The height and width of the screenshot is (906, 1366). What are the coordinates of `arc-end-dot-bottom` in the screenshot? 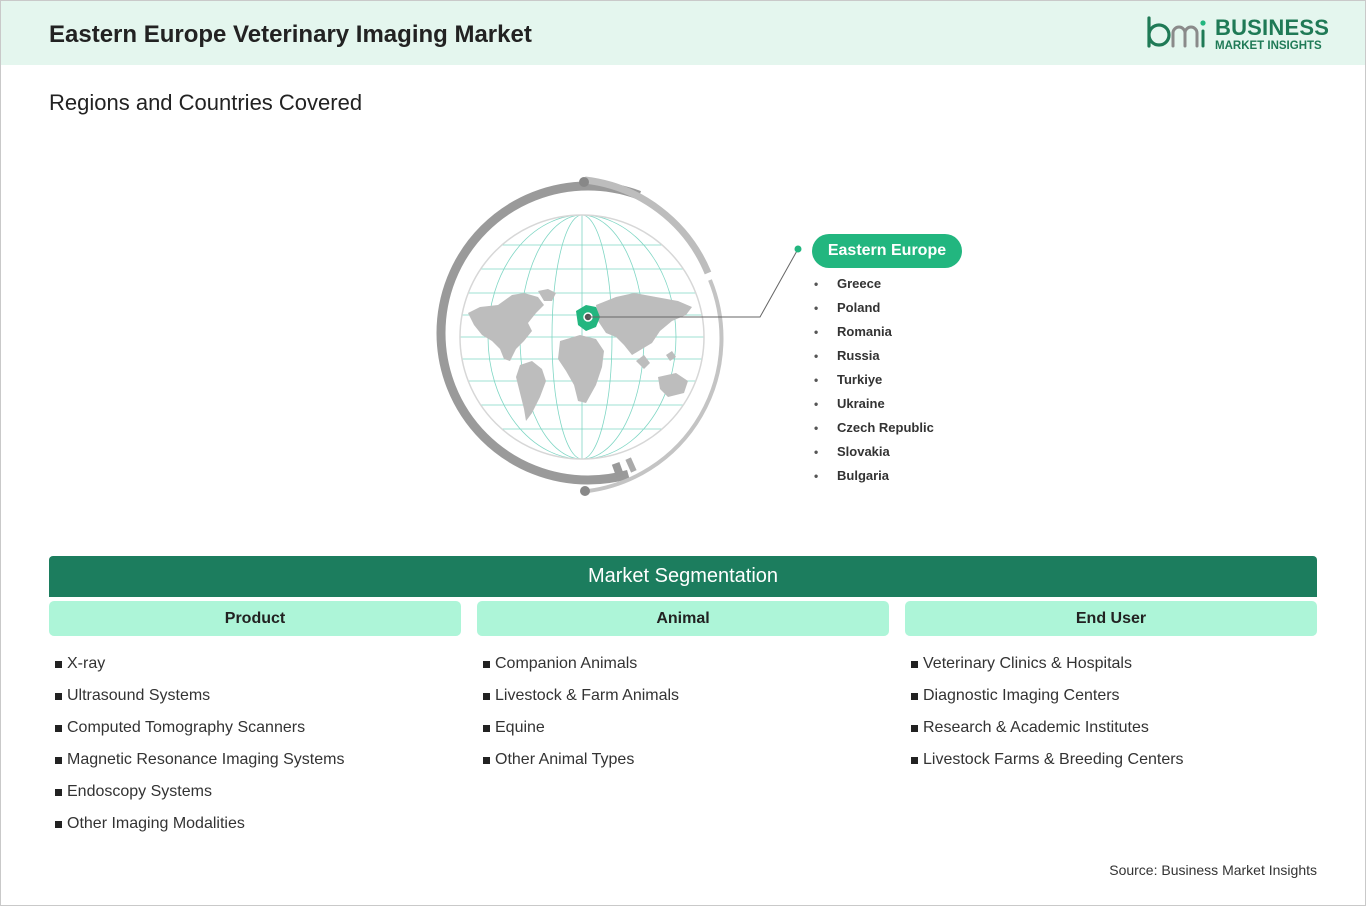 It's located at (585, 491).